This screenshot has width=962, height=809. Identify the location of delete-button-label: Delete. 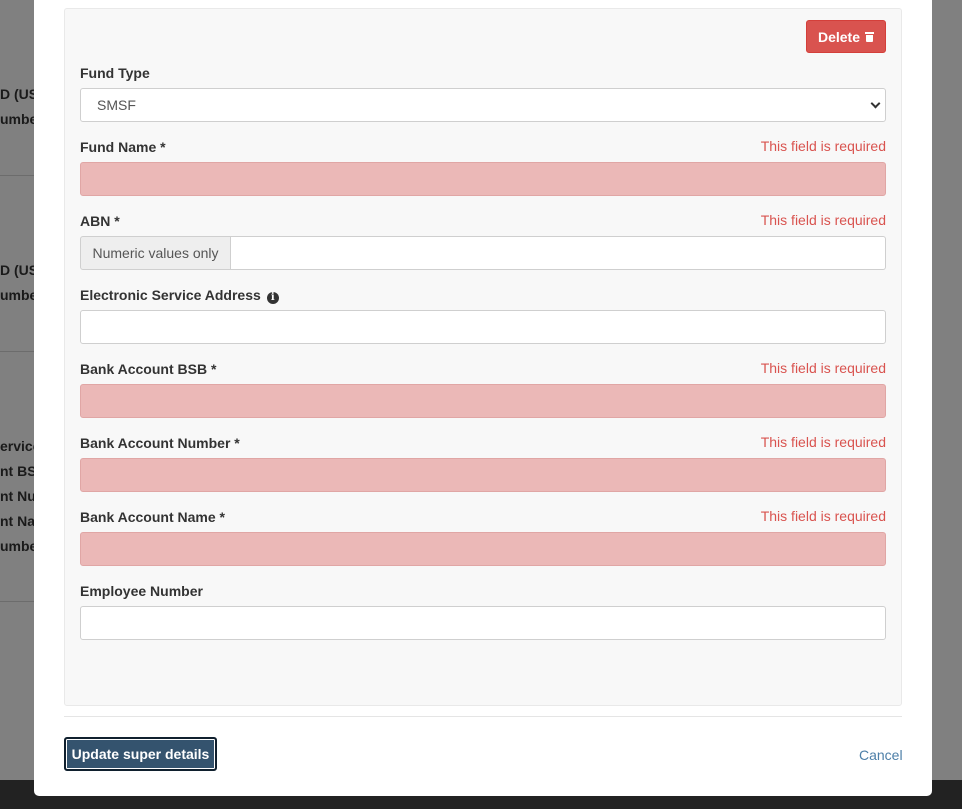
(839, 36).